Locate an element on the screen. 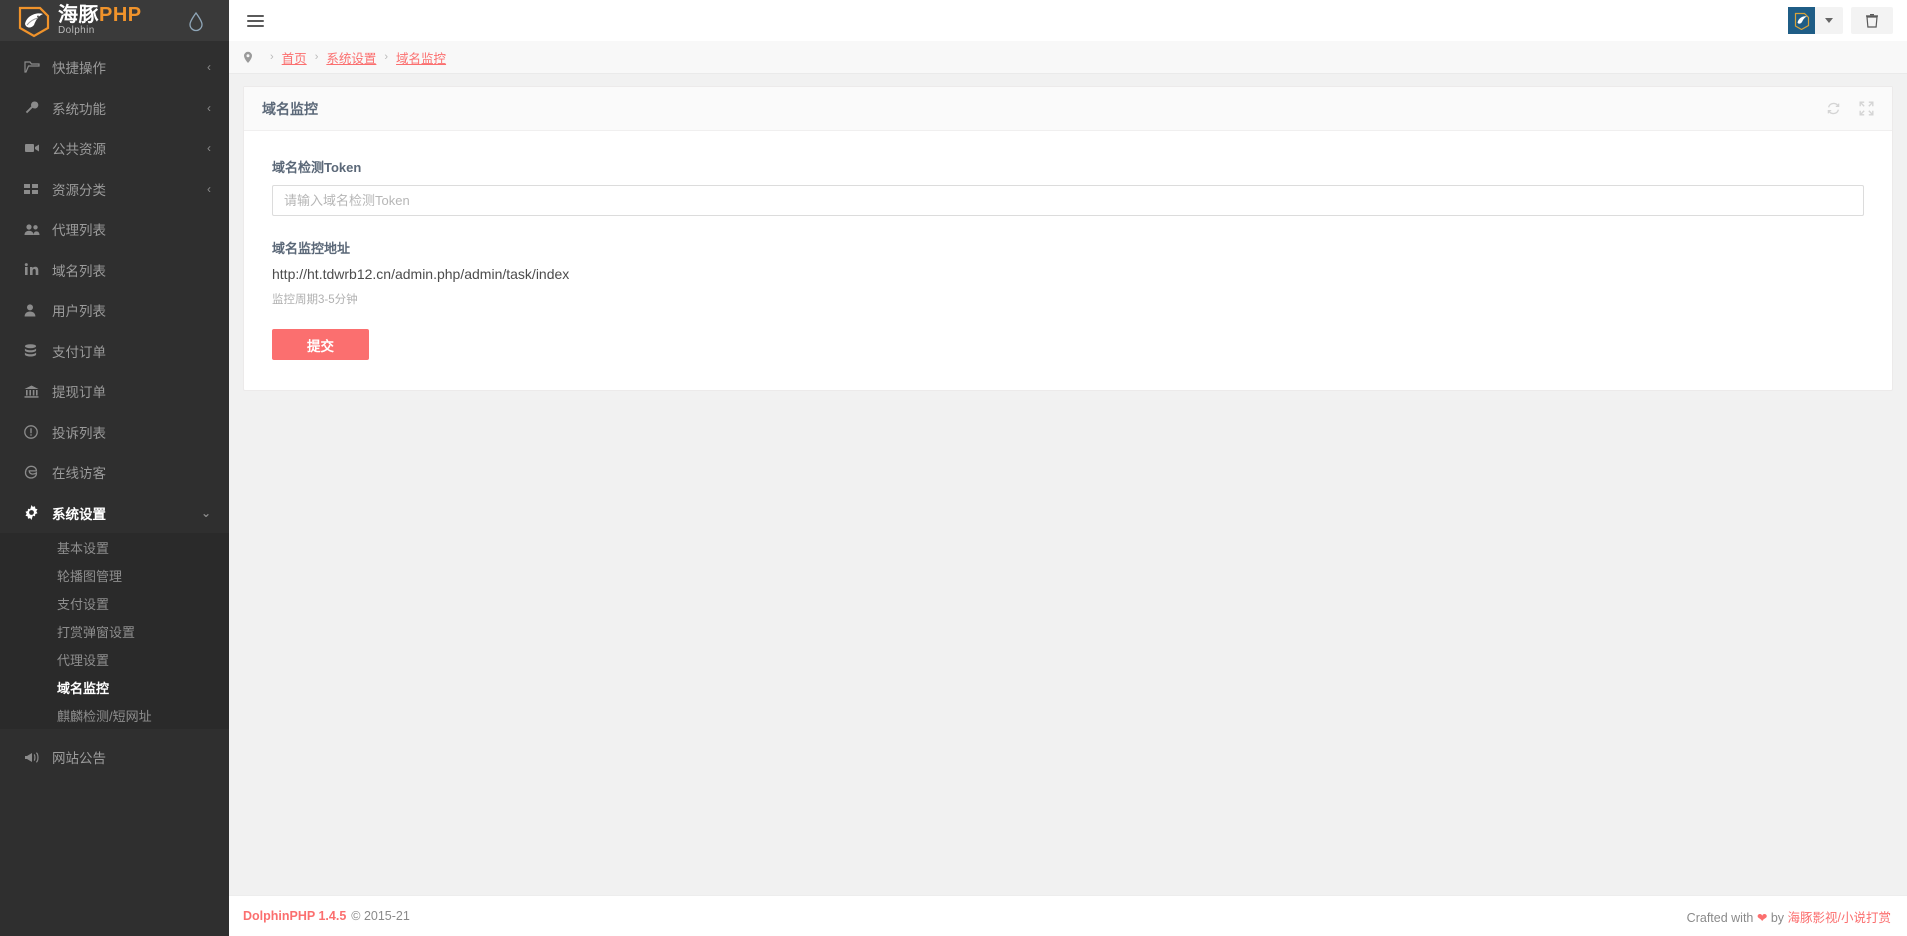  page-title: 域名监控 is located at coordinates (290, 108).